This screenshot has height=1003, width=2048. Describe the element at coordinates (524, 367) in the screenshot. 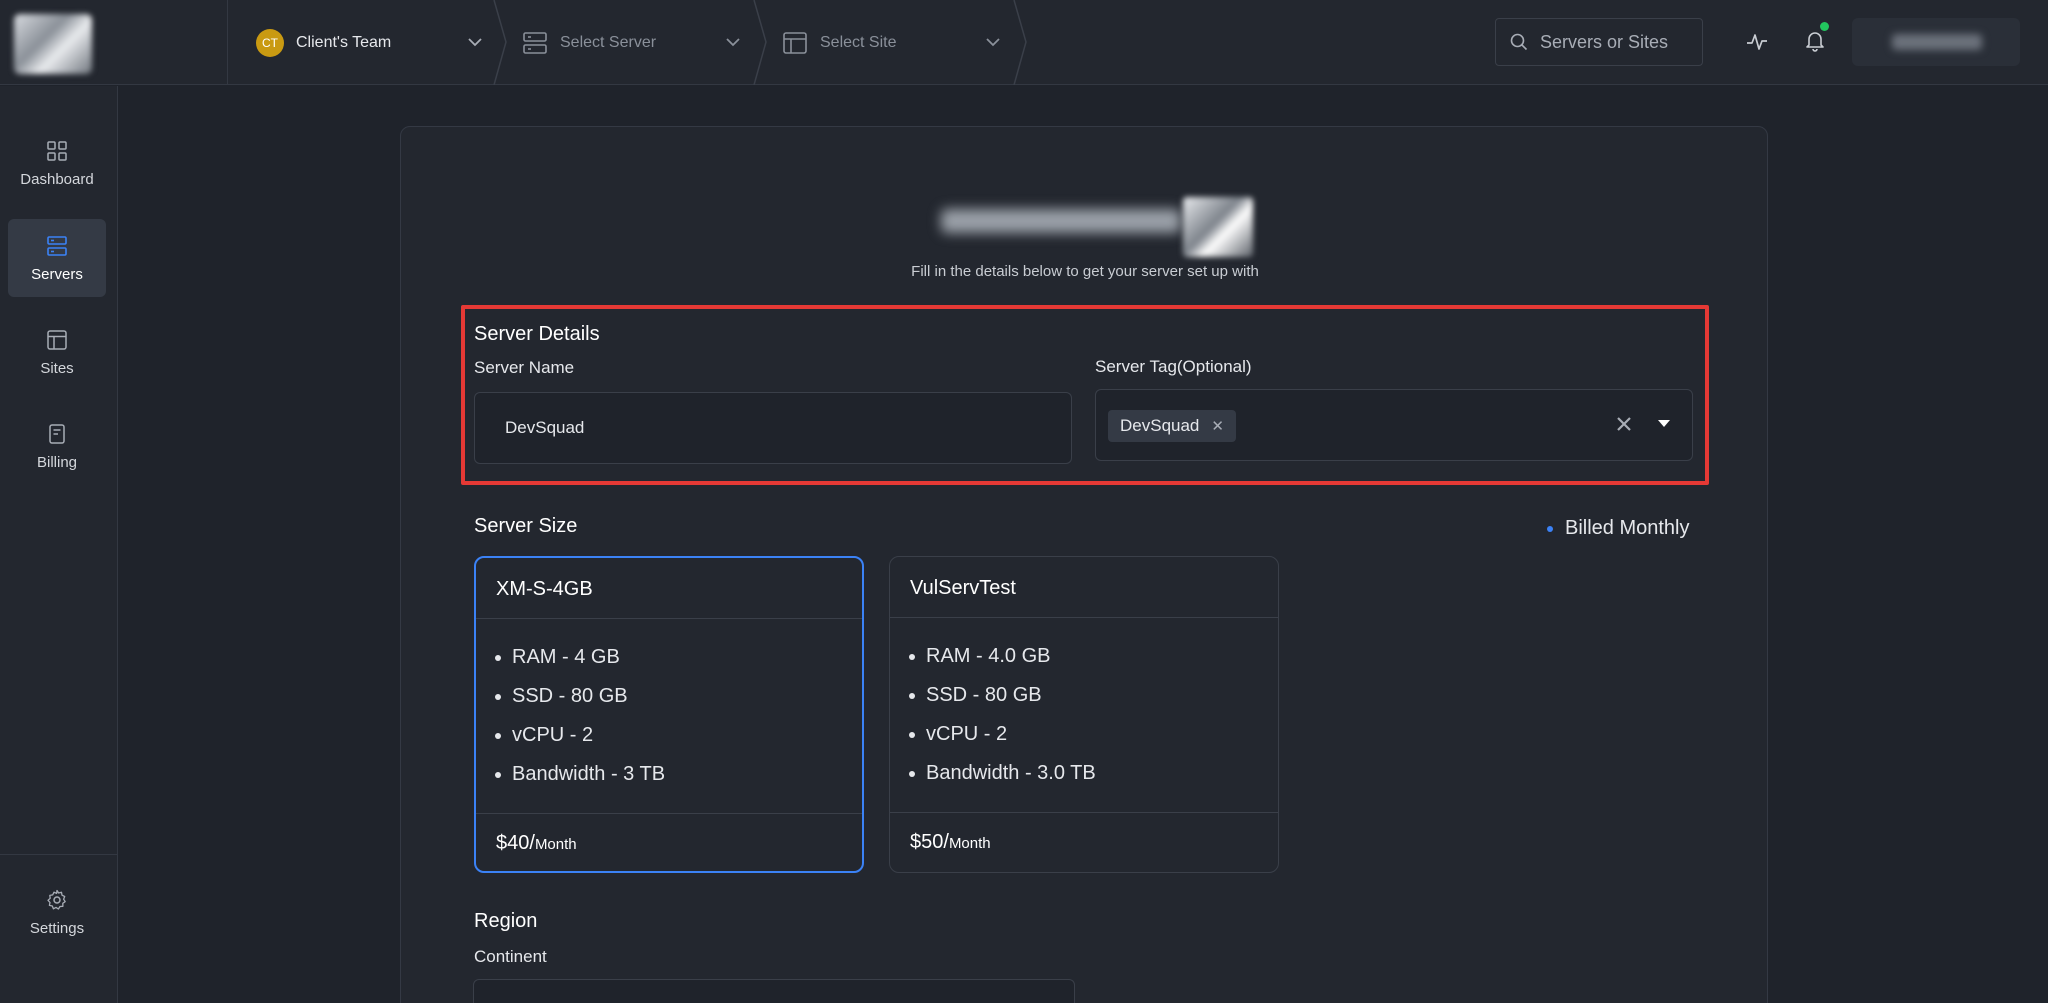

I see `server-name-label: Server Name` at that location.